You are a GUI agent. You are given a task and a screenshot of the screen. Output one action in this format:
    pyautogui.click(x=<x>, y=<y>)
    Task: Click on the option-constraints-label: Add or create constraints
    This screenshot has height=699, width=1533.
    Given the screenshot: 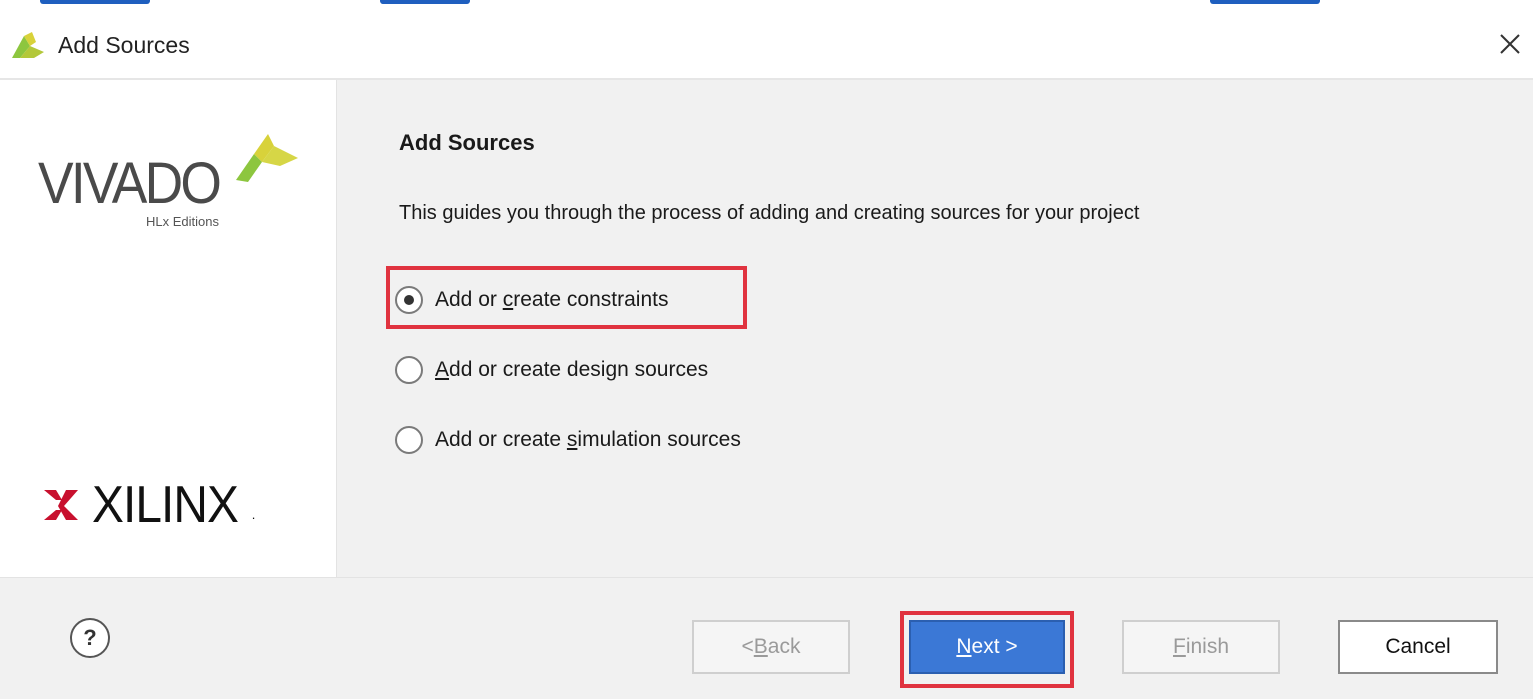 What is the action you would take?
    pyautogui.click(x=552, y=299)
    